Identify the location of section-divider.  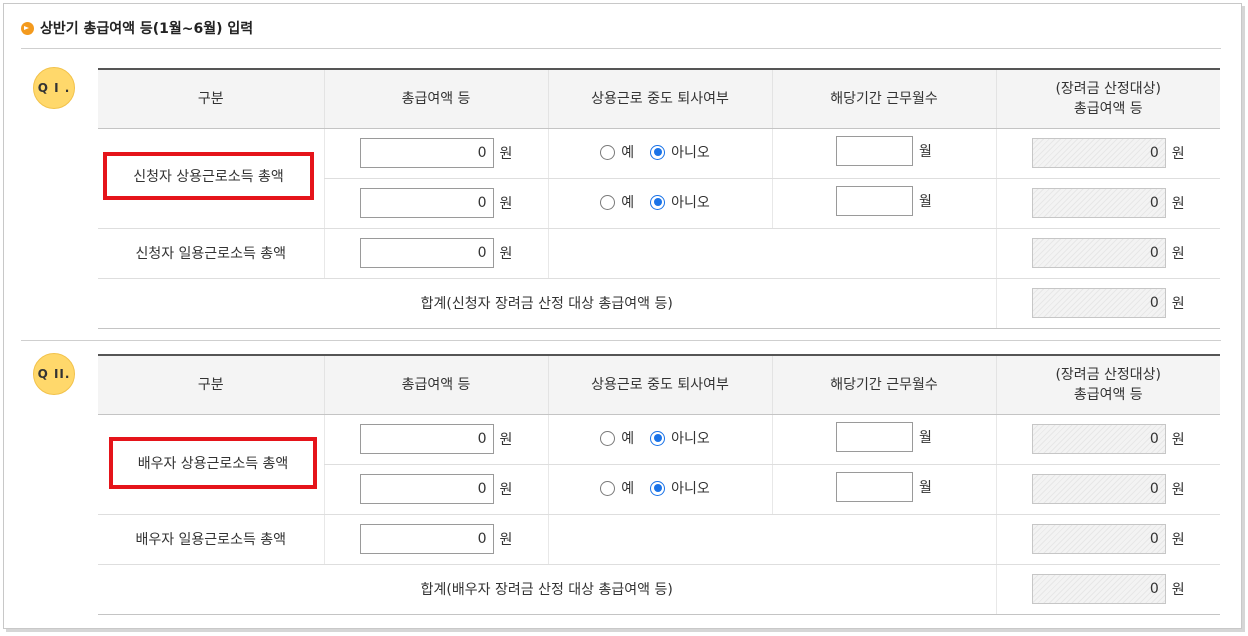
(621, 340).